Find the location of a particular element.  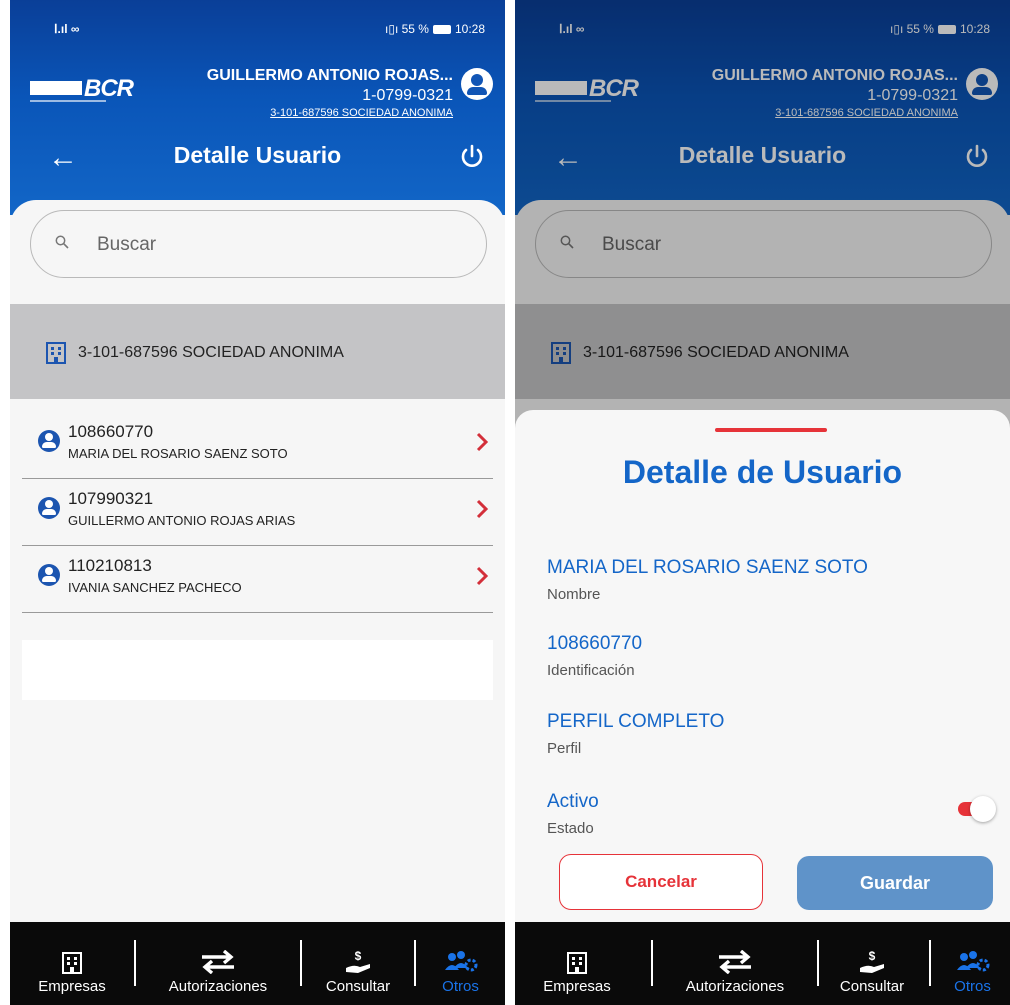

nav-divider is located at coordinates (930, 963).